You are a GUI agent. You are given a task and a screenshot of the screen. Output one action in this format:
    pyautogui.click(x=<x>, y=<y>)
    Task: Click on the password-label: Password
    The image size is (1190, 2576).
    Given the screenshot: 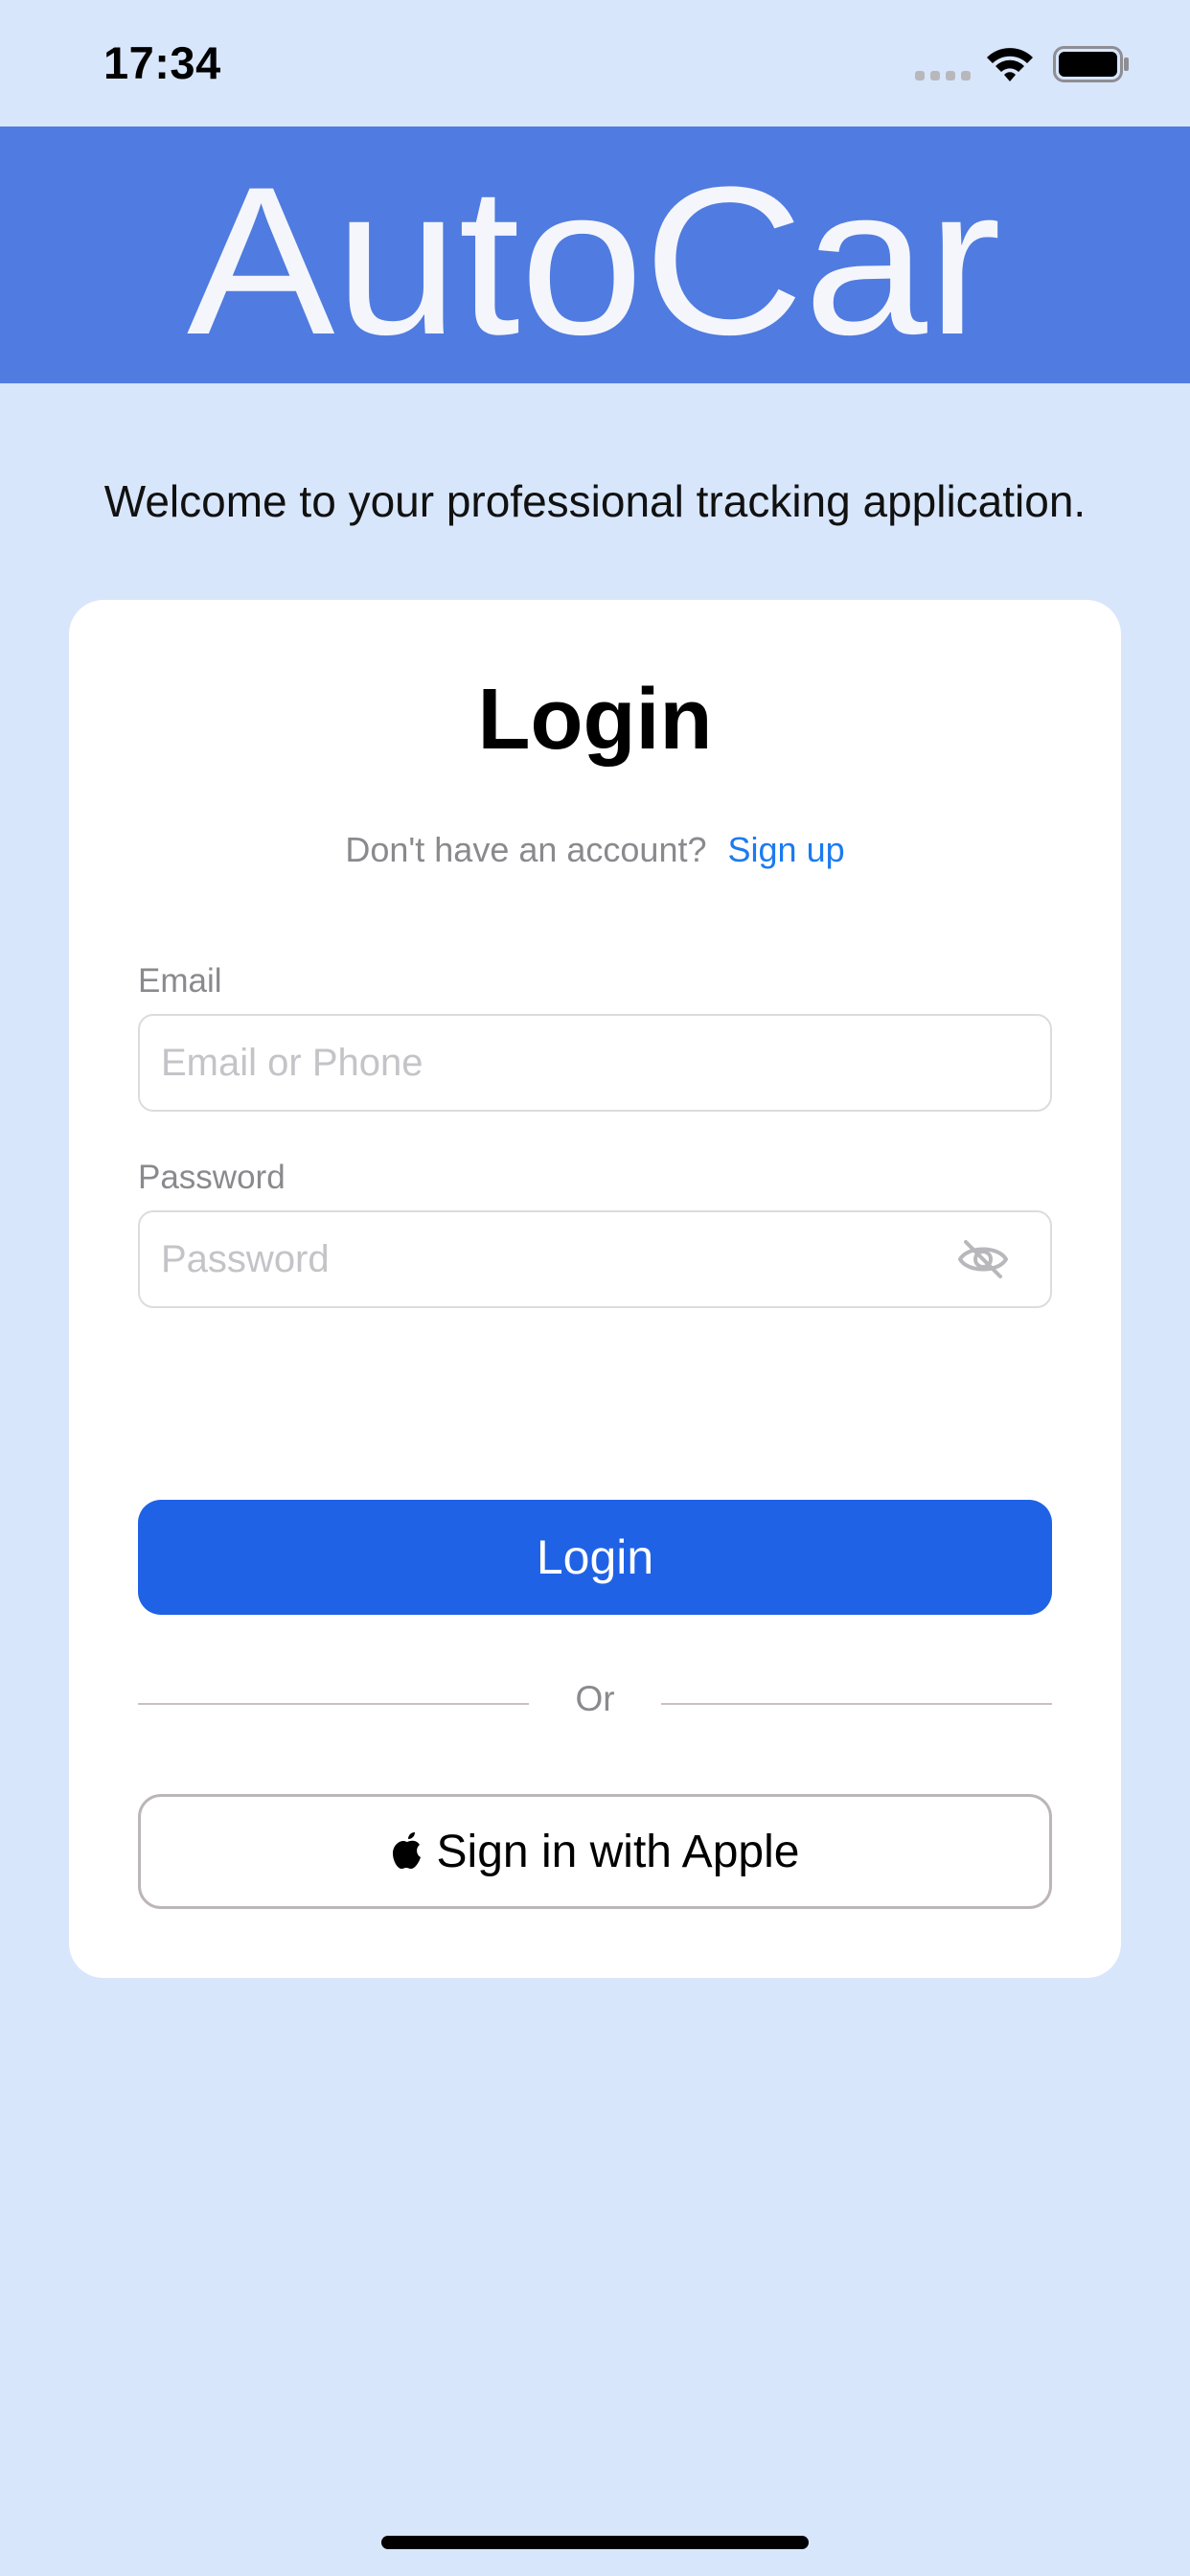 What is the action you would take?
    pyautogui.click(x=212, y=1177)
    